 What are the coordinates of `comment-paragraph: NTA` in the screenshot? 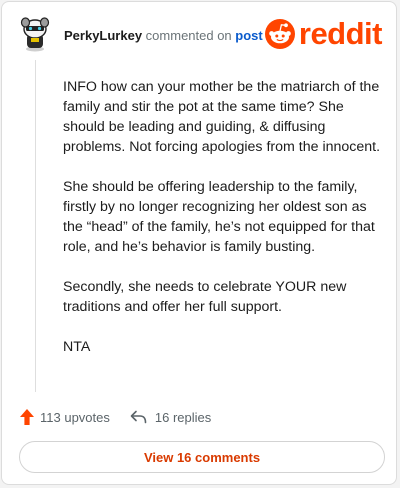 It's located at (77, 347).